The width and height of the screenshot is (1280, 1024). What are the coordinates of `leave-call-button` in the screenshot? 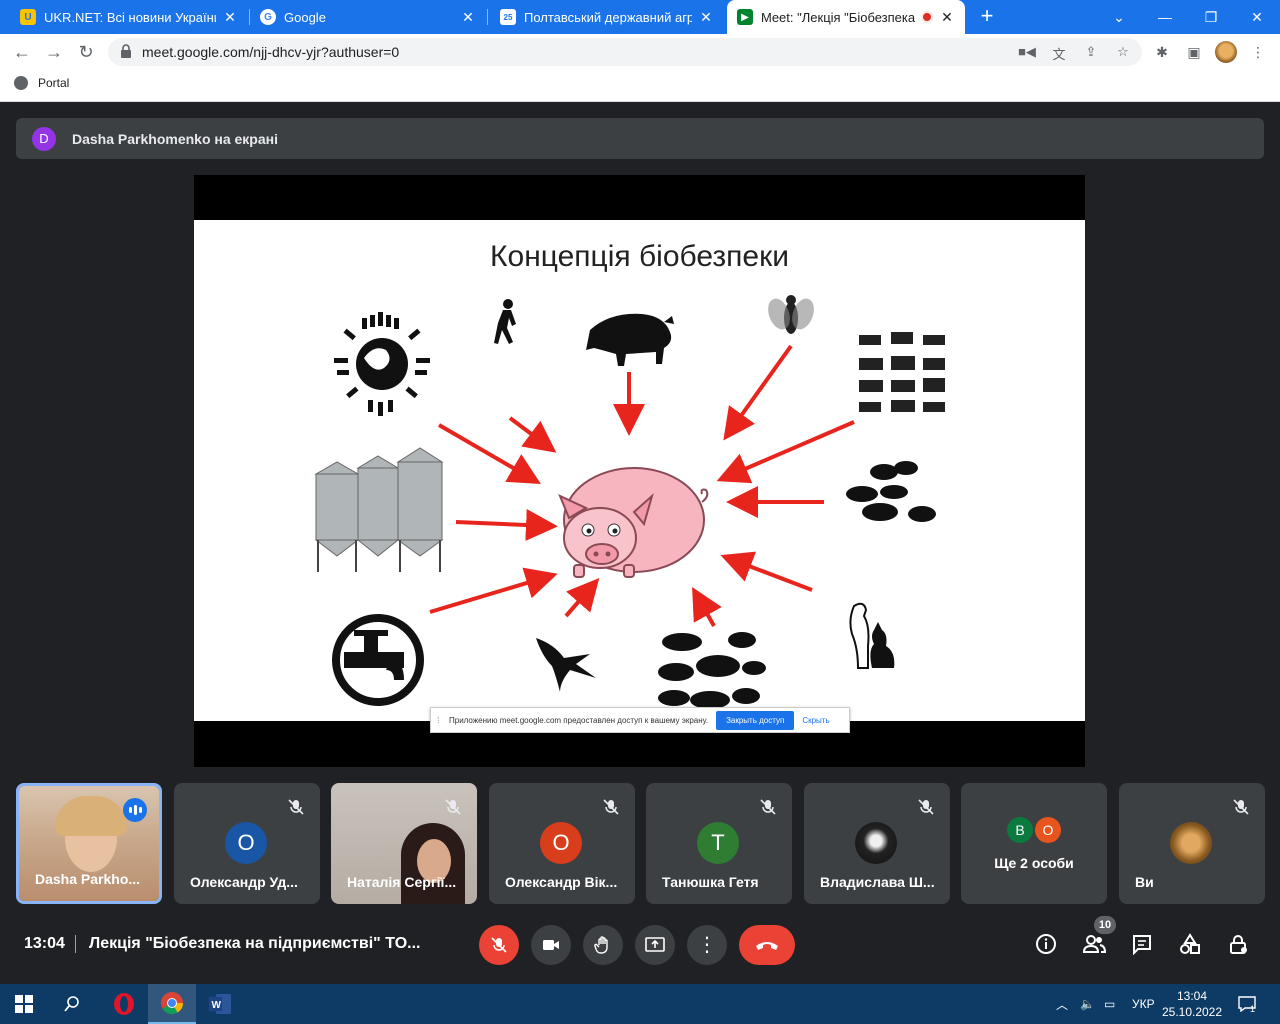 It's located at (767, 945).